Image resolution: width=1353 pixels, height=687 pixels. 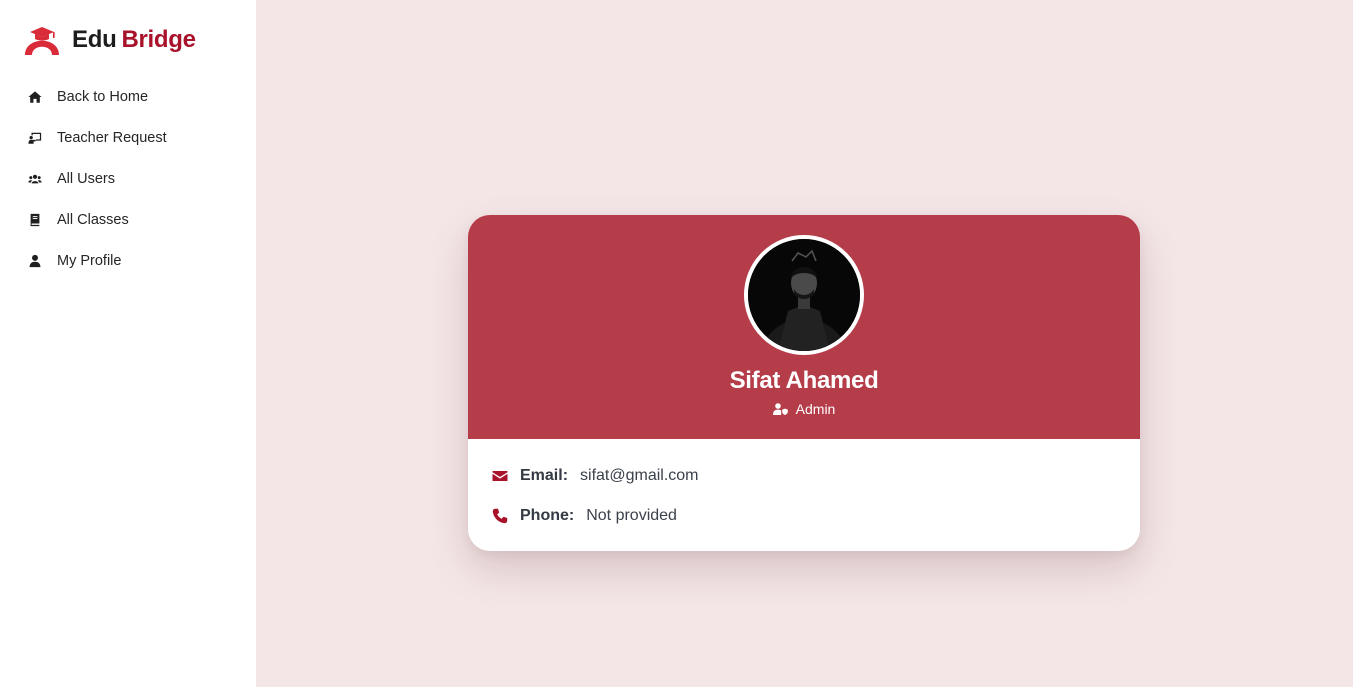 I want to click on sidebar-item-my-profile: My Profile, so click(x=139, y=260).